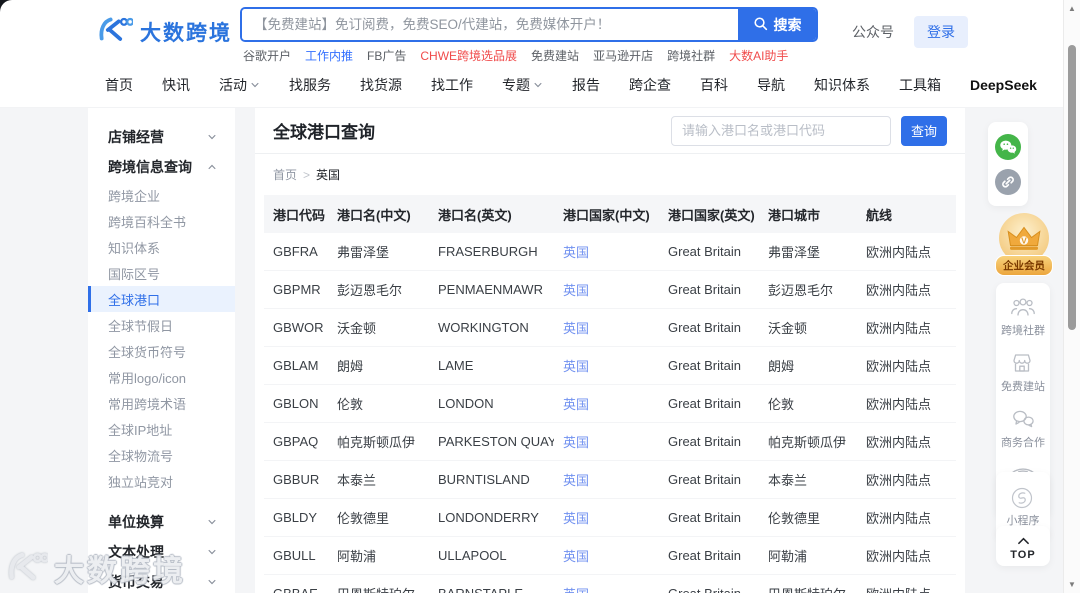 The image size is (1080, 593). I want to click on header-right: 公众号 登录, so click(910, 32).